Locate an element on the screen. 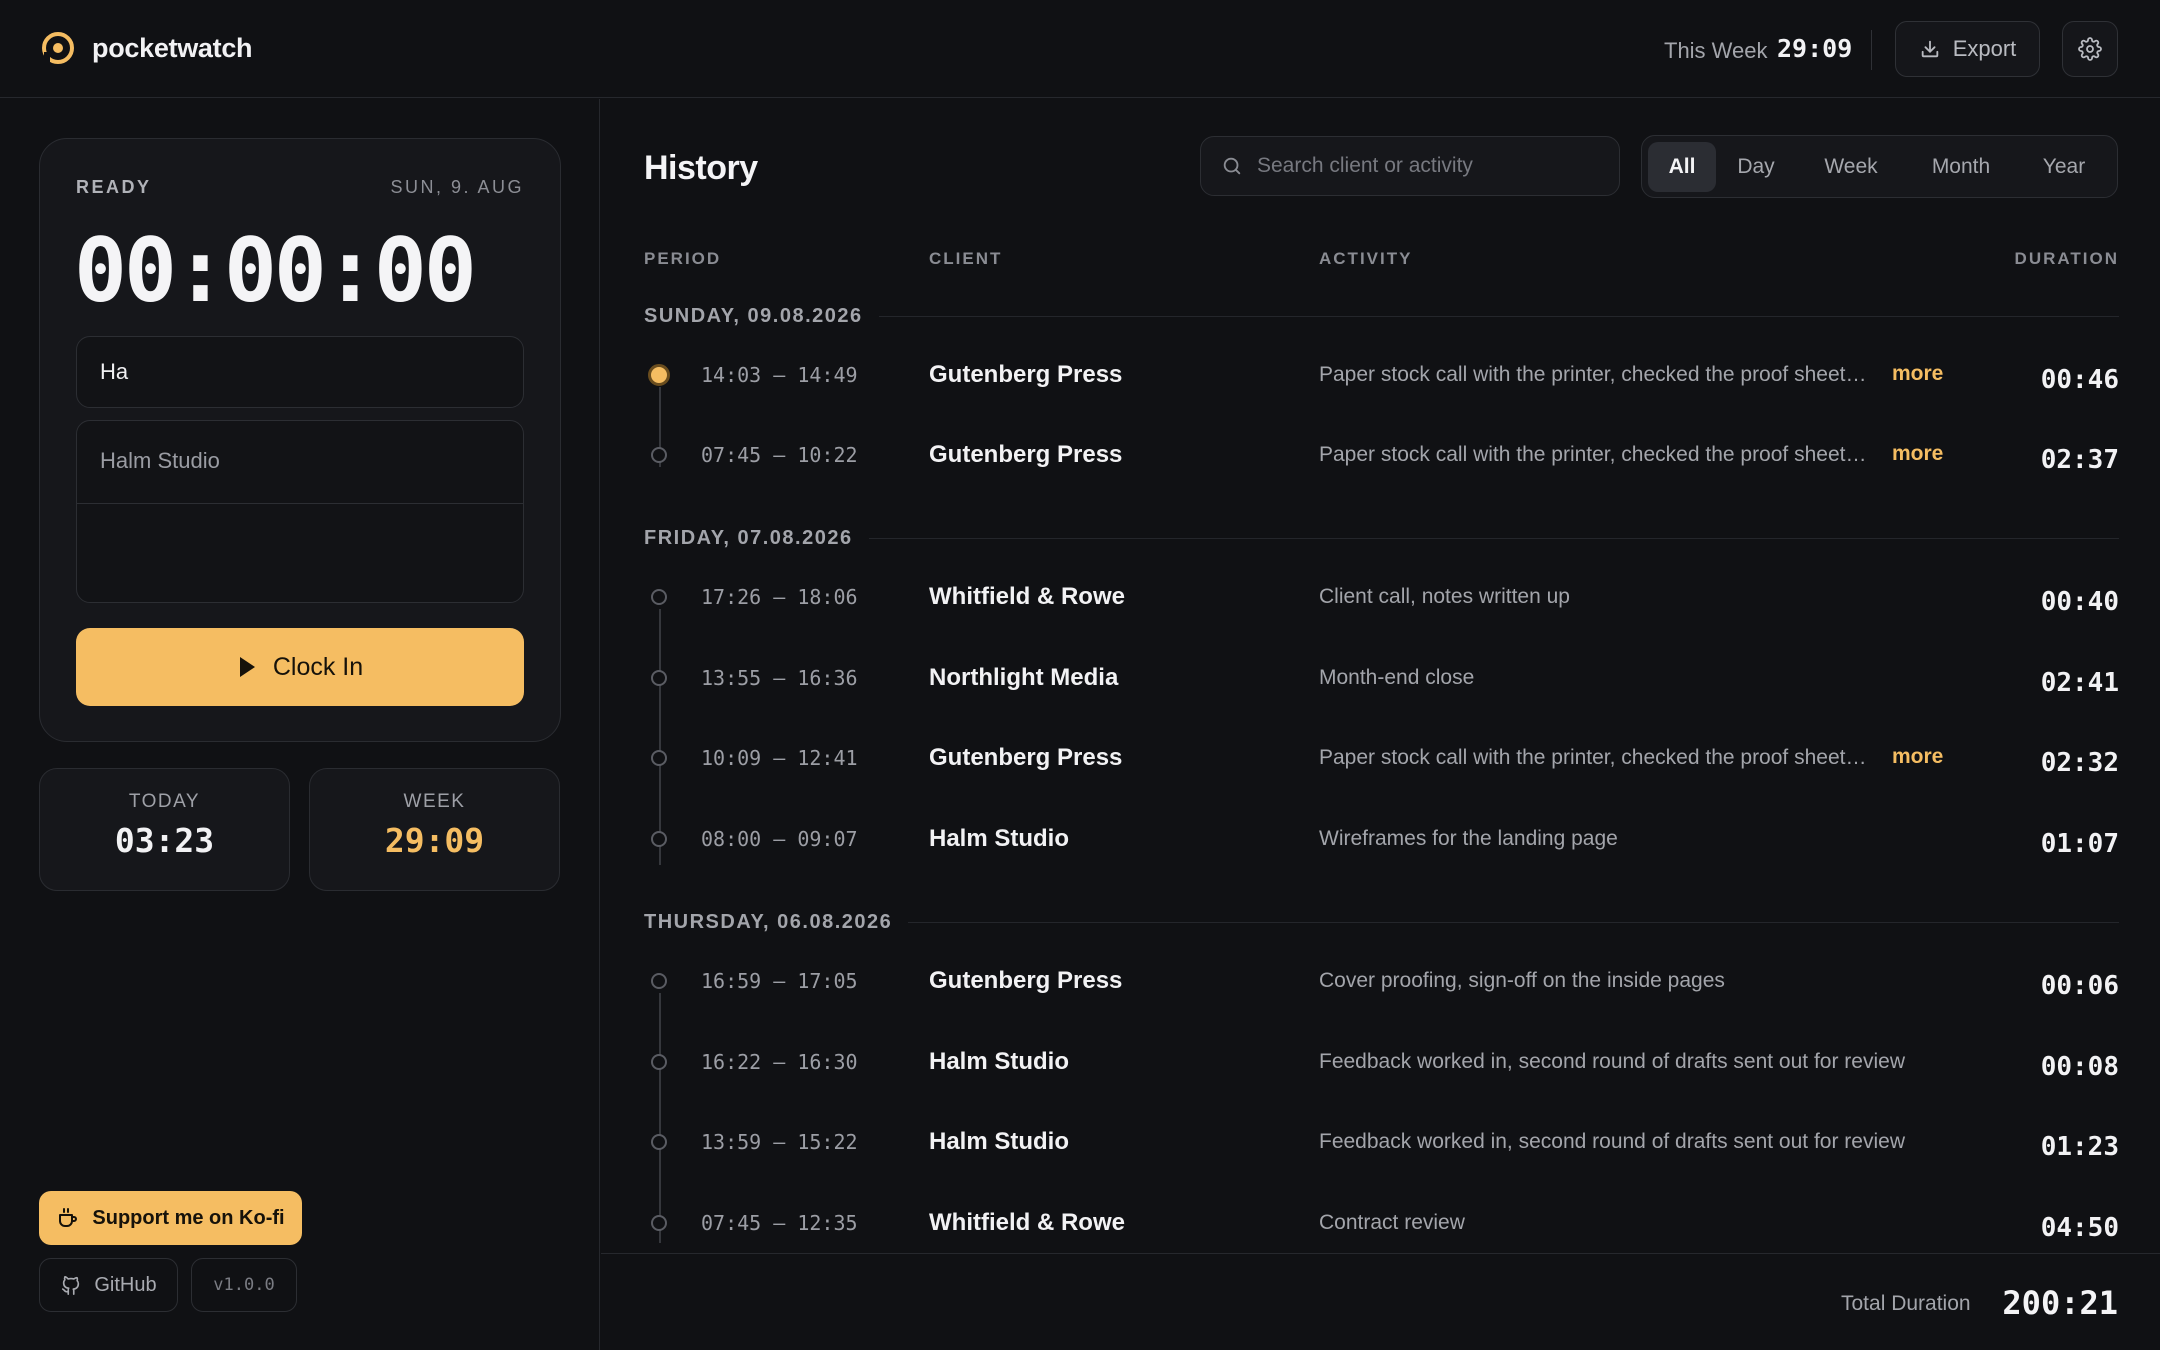 The width and height of the screenshot is (2160, 1350). tab-day: Day is located at coordinates (1756, 167).